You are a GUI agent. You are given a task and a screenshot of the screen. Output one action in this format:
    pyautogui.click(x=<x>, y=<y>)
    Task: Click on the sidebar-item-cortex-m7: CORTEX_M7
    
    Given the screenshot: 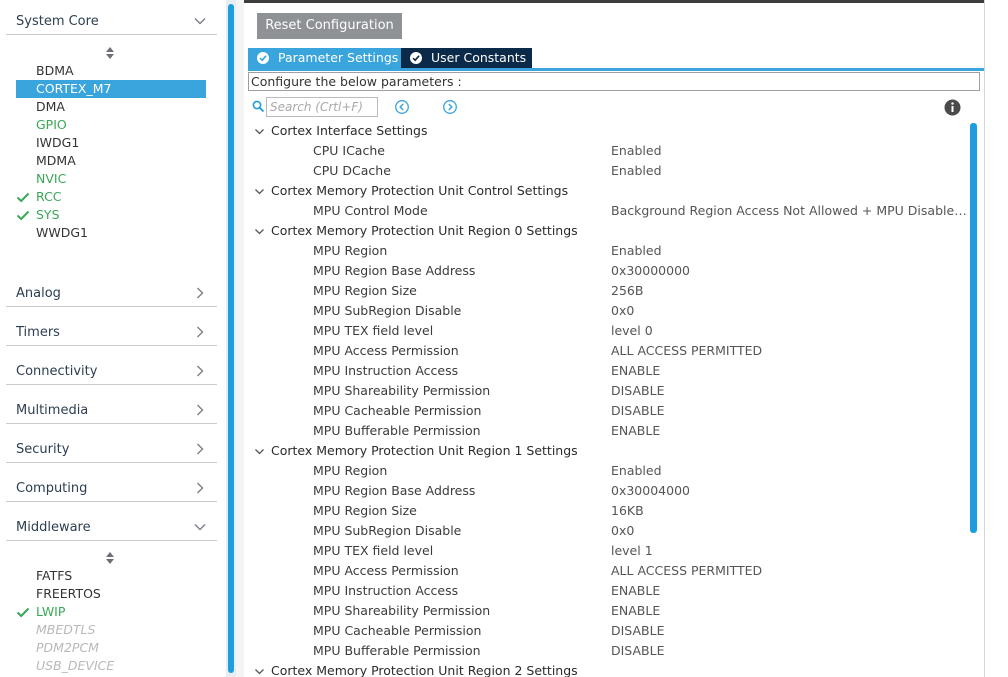 What is the action you would take?
    pyautogui.click(x=111, y=89)
    